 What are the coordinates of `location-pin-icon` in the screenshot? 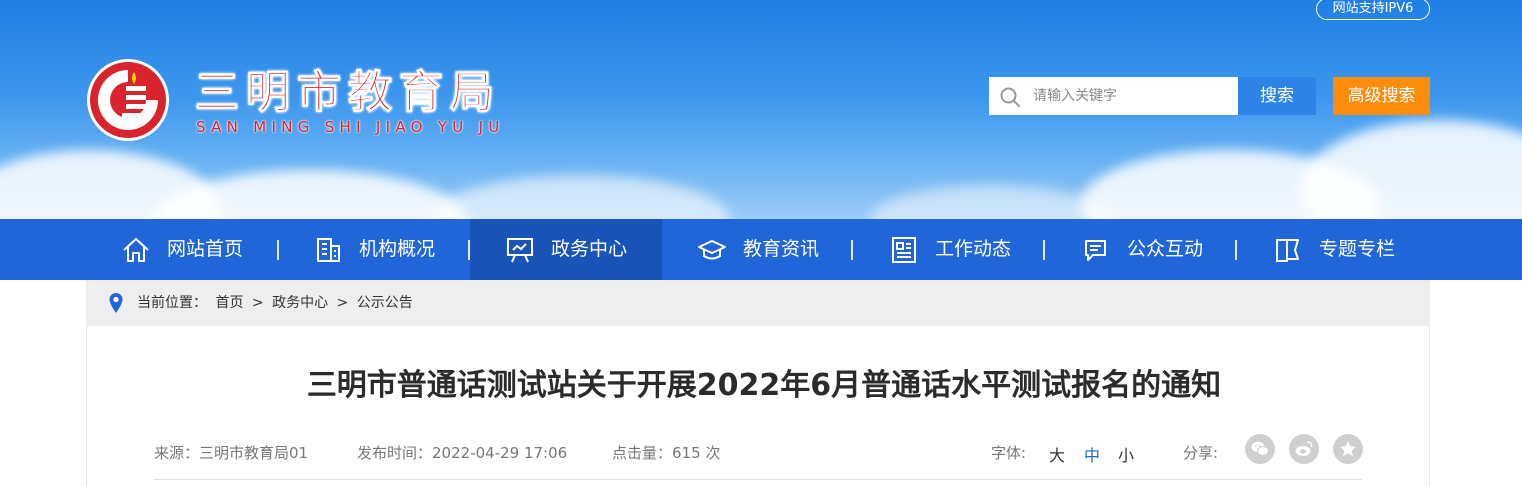 It's located at (116, 303).